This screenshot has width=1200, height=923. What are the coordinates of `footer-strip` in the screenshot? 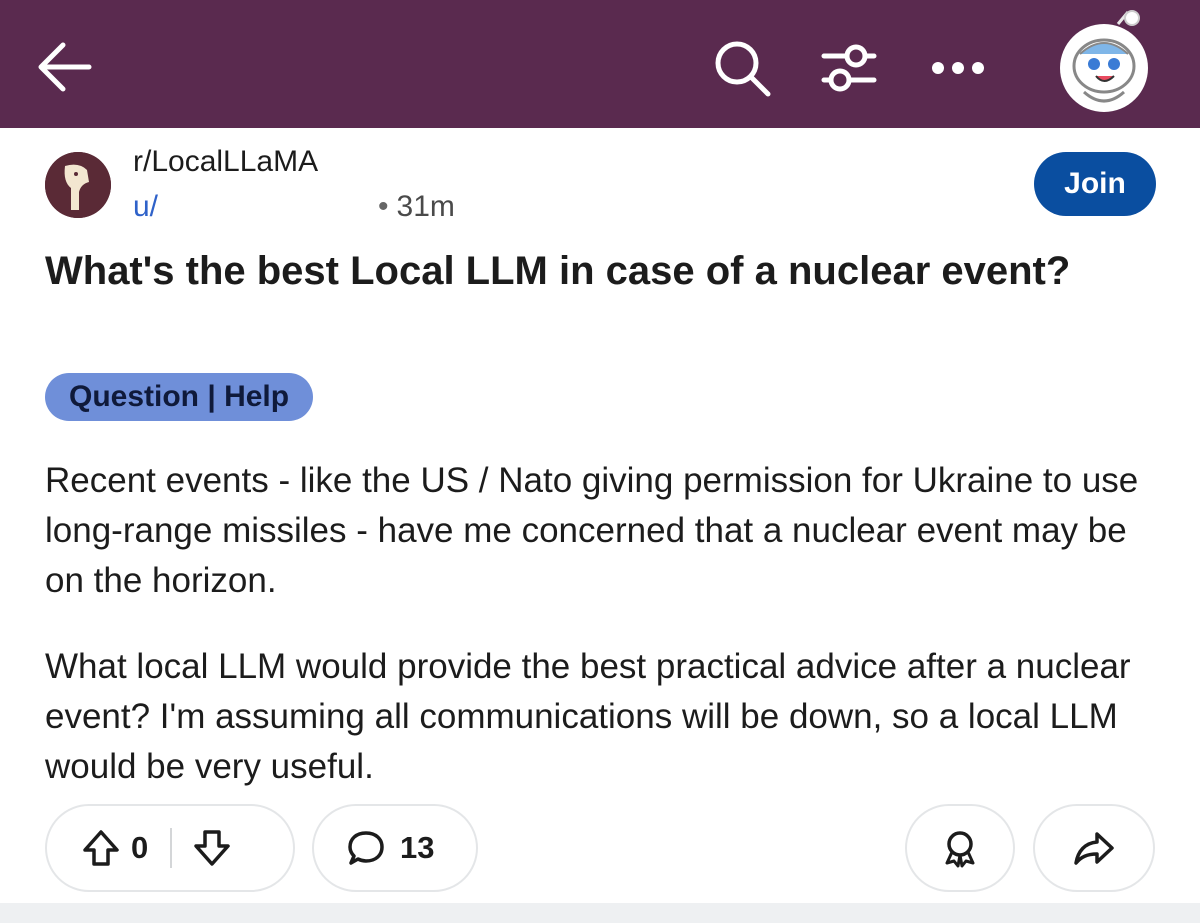 It's located at (600, 913).